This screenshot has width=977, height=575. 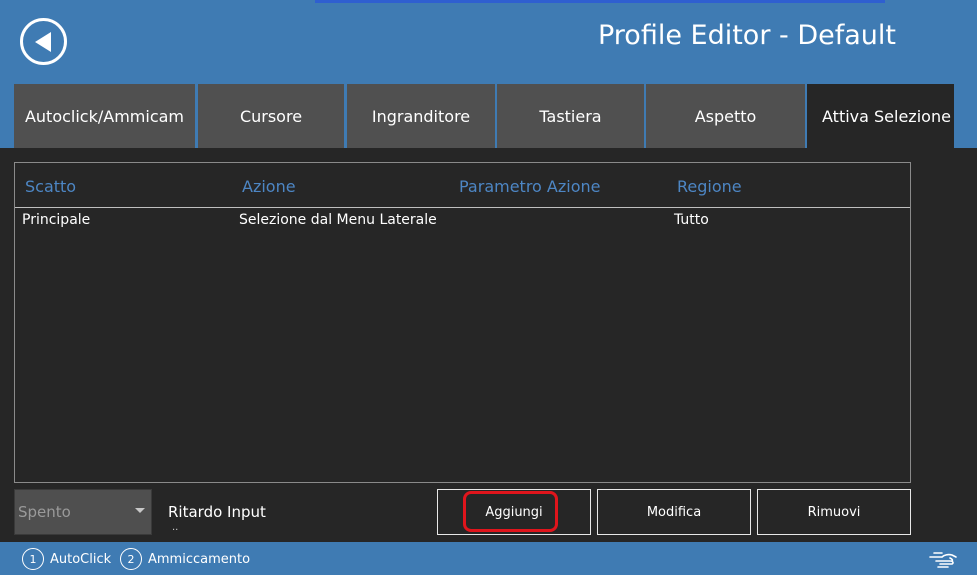 I want to click on cell-scatto: Principale, so click(x=56, y=220).